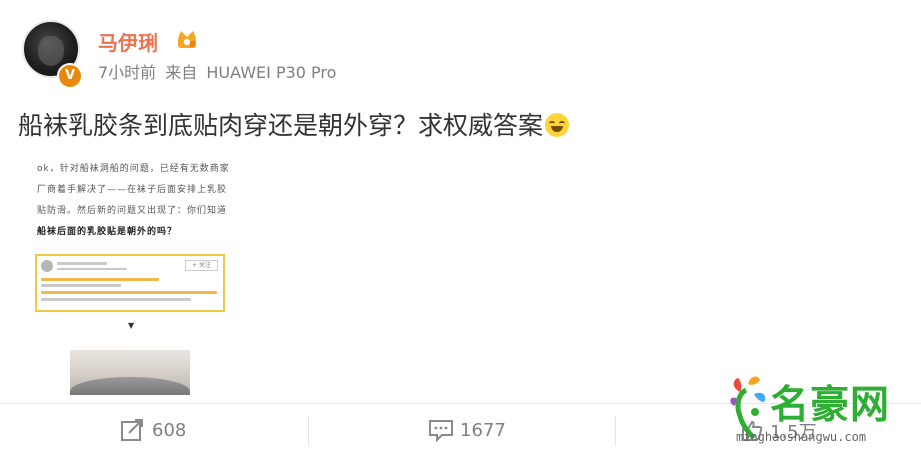 The width and height of the screenshot is (921, 458). Describe the element at coordinates (133, 169) in the screenshot. I see `image-caption-line: ok，针对船袜洞船的问题，已经有无数商家` at that location.